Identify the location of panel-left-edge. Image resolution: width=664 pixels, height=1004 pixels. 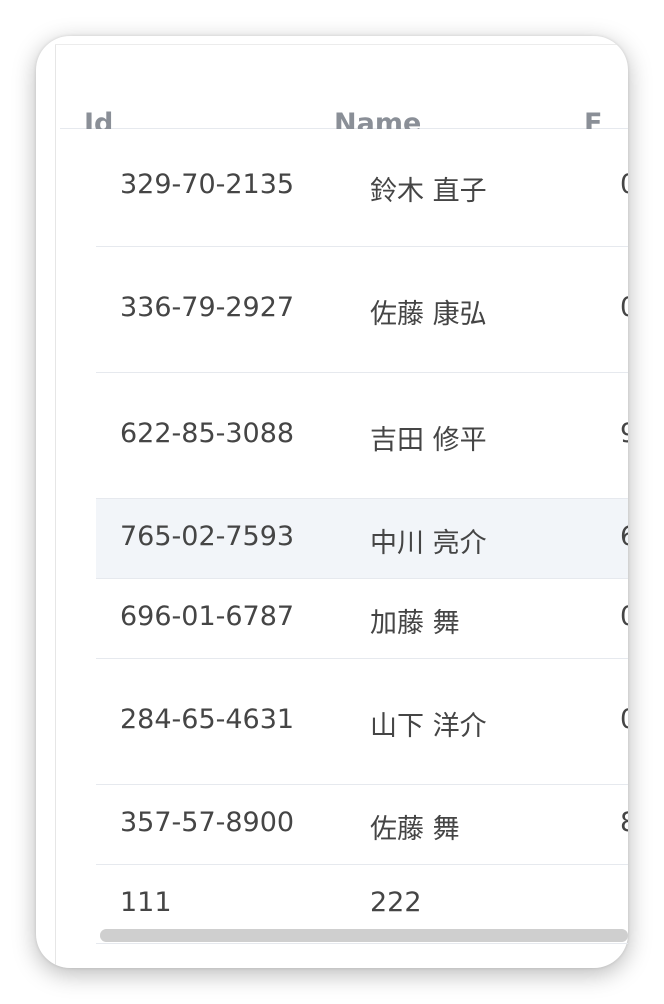
(55, 506).